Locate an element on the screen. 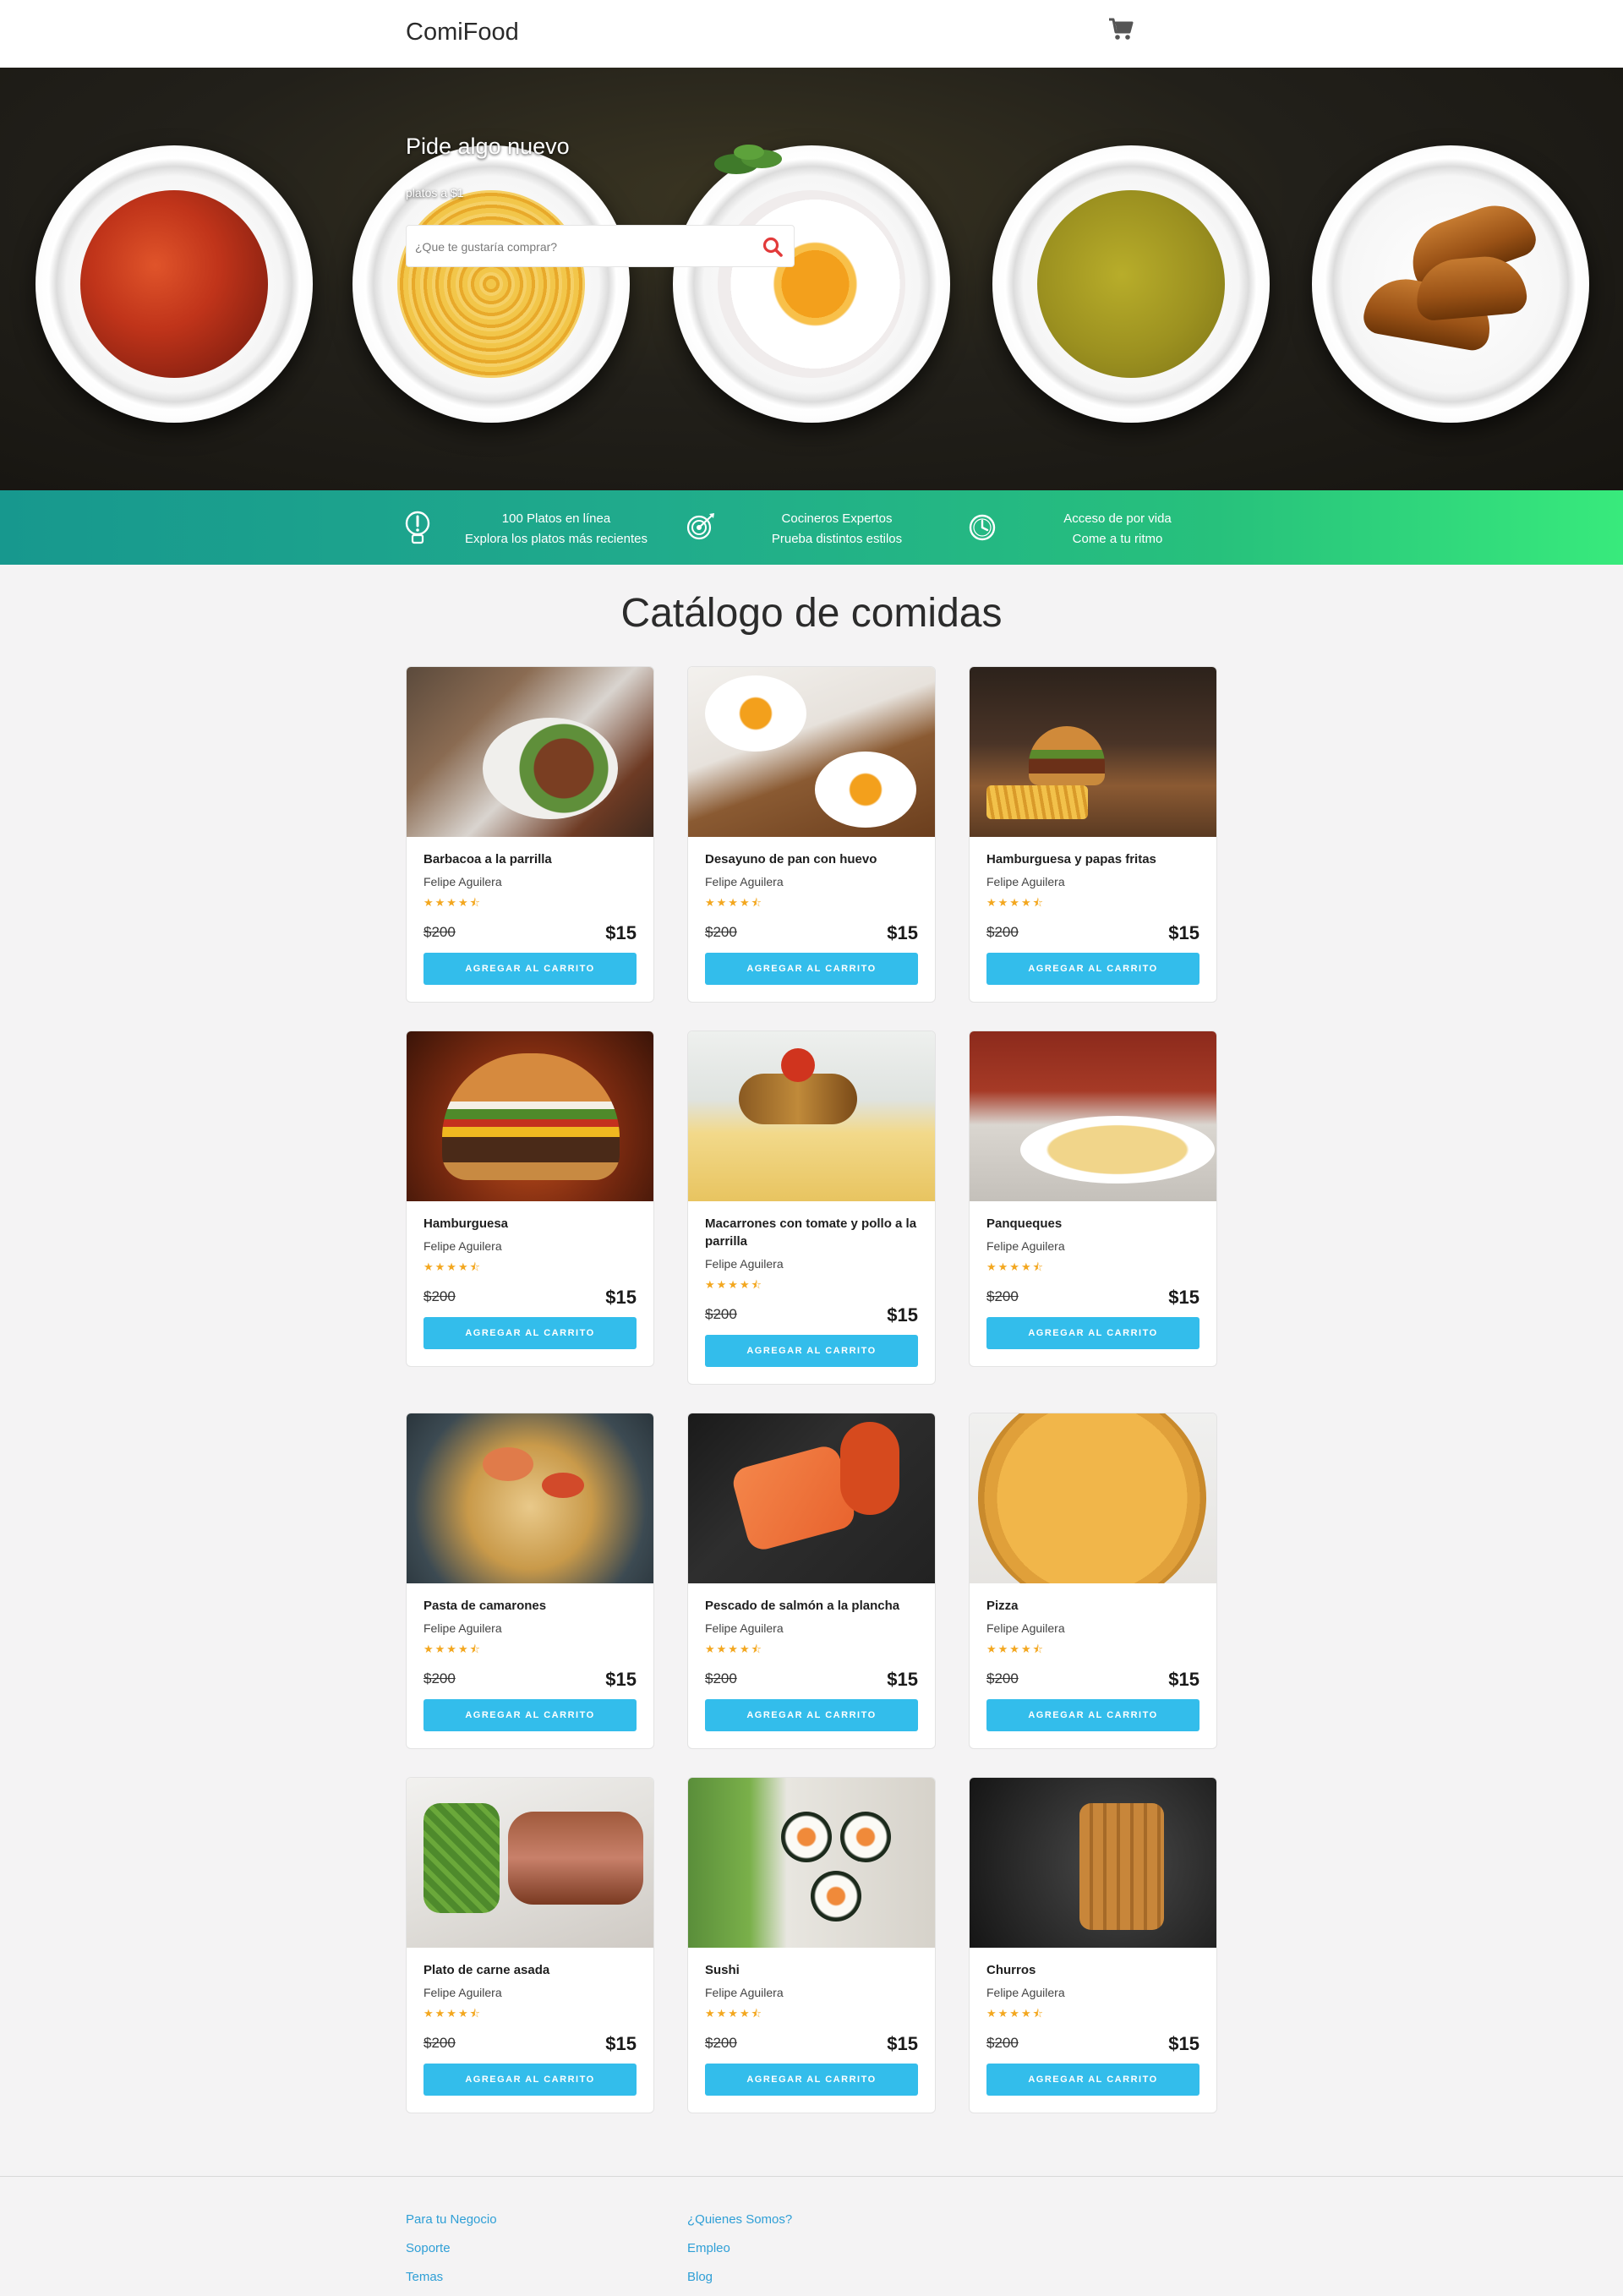 The width and height of the screenshot is (1623, 2296). brand-logo: ComiFood is located at coordinates (463, 32).